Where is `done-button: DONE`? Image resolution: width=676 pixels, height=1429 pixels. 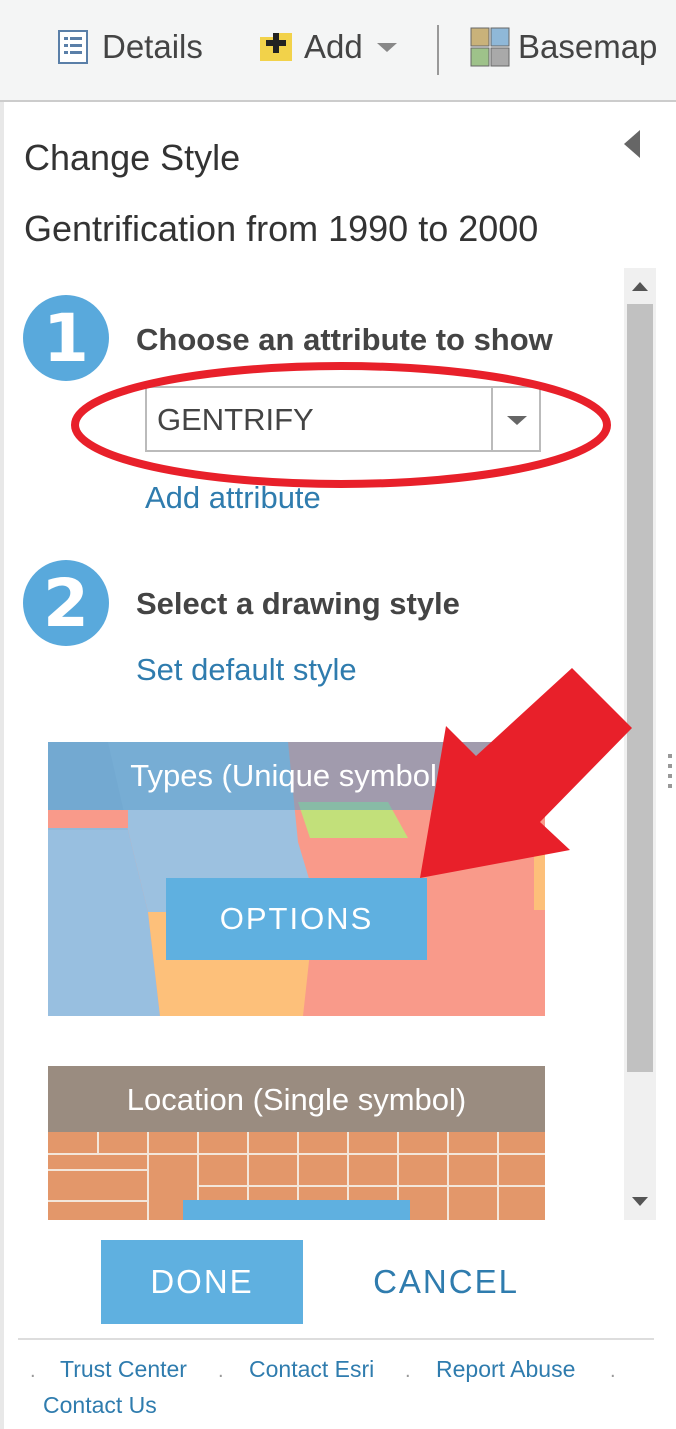 done-button: DONE is located at coordinates (202, 1282).